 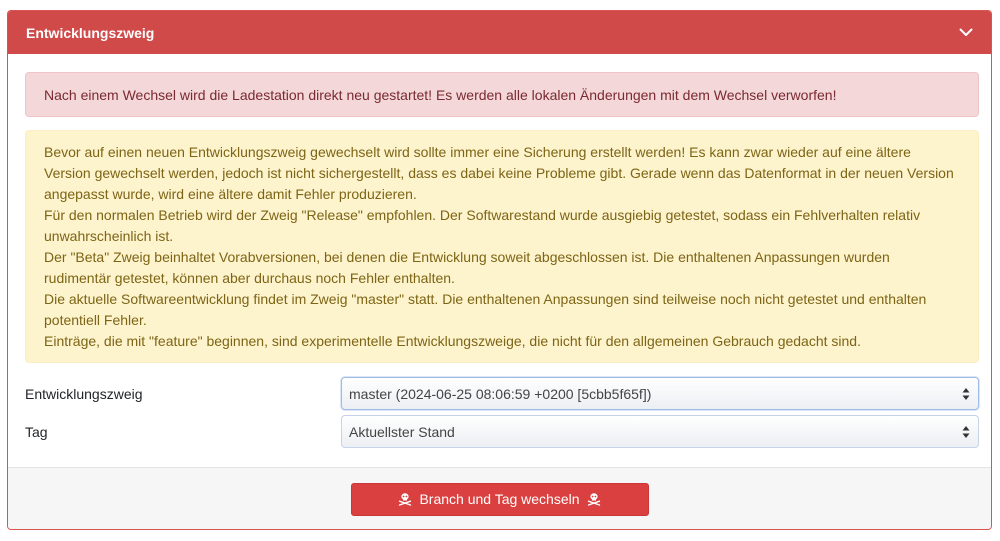 I want to click on tag-select: Aktuellster Stand, so click(x=660, y=431).